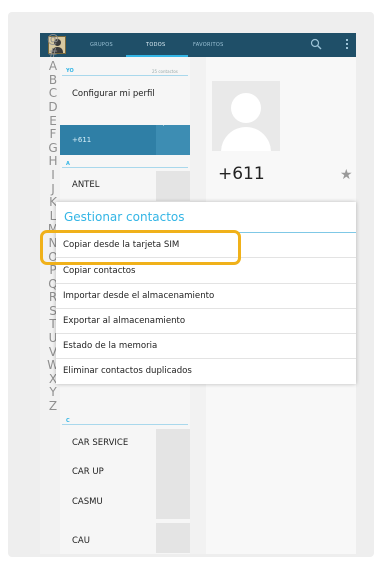 This screenshot has width=382, height=561. What do you see at coordinates (53, 175) in the screenshot?
I see `index-letter: I` at bounding box center [53, 175].